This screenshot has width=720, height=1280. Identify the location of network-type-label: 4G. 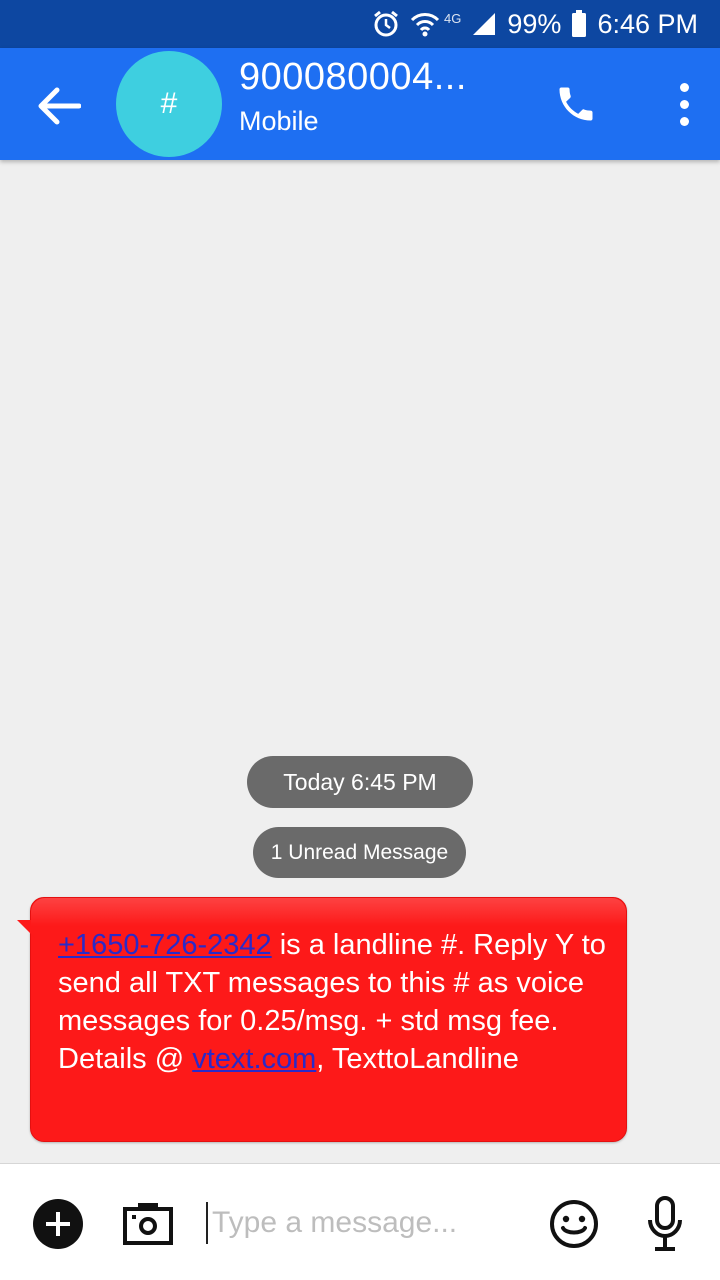
(453, 18).